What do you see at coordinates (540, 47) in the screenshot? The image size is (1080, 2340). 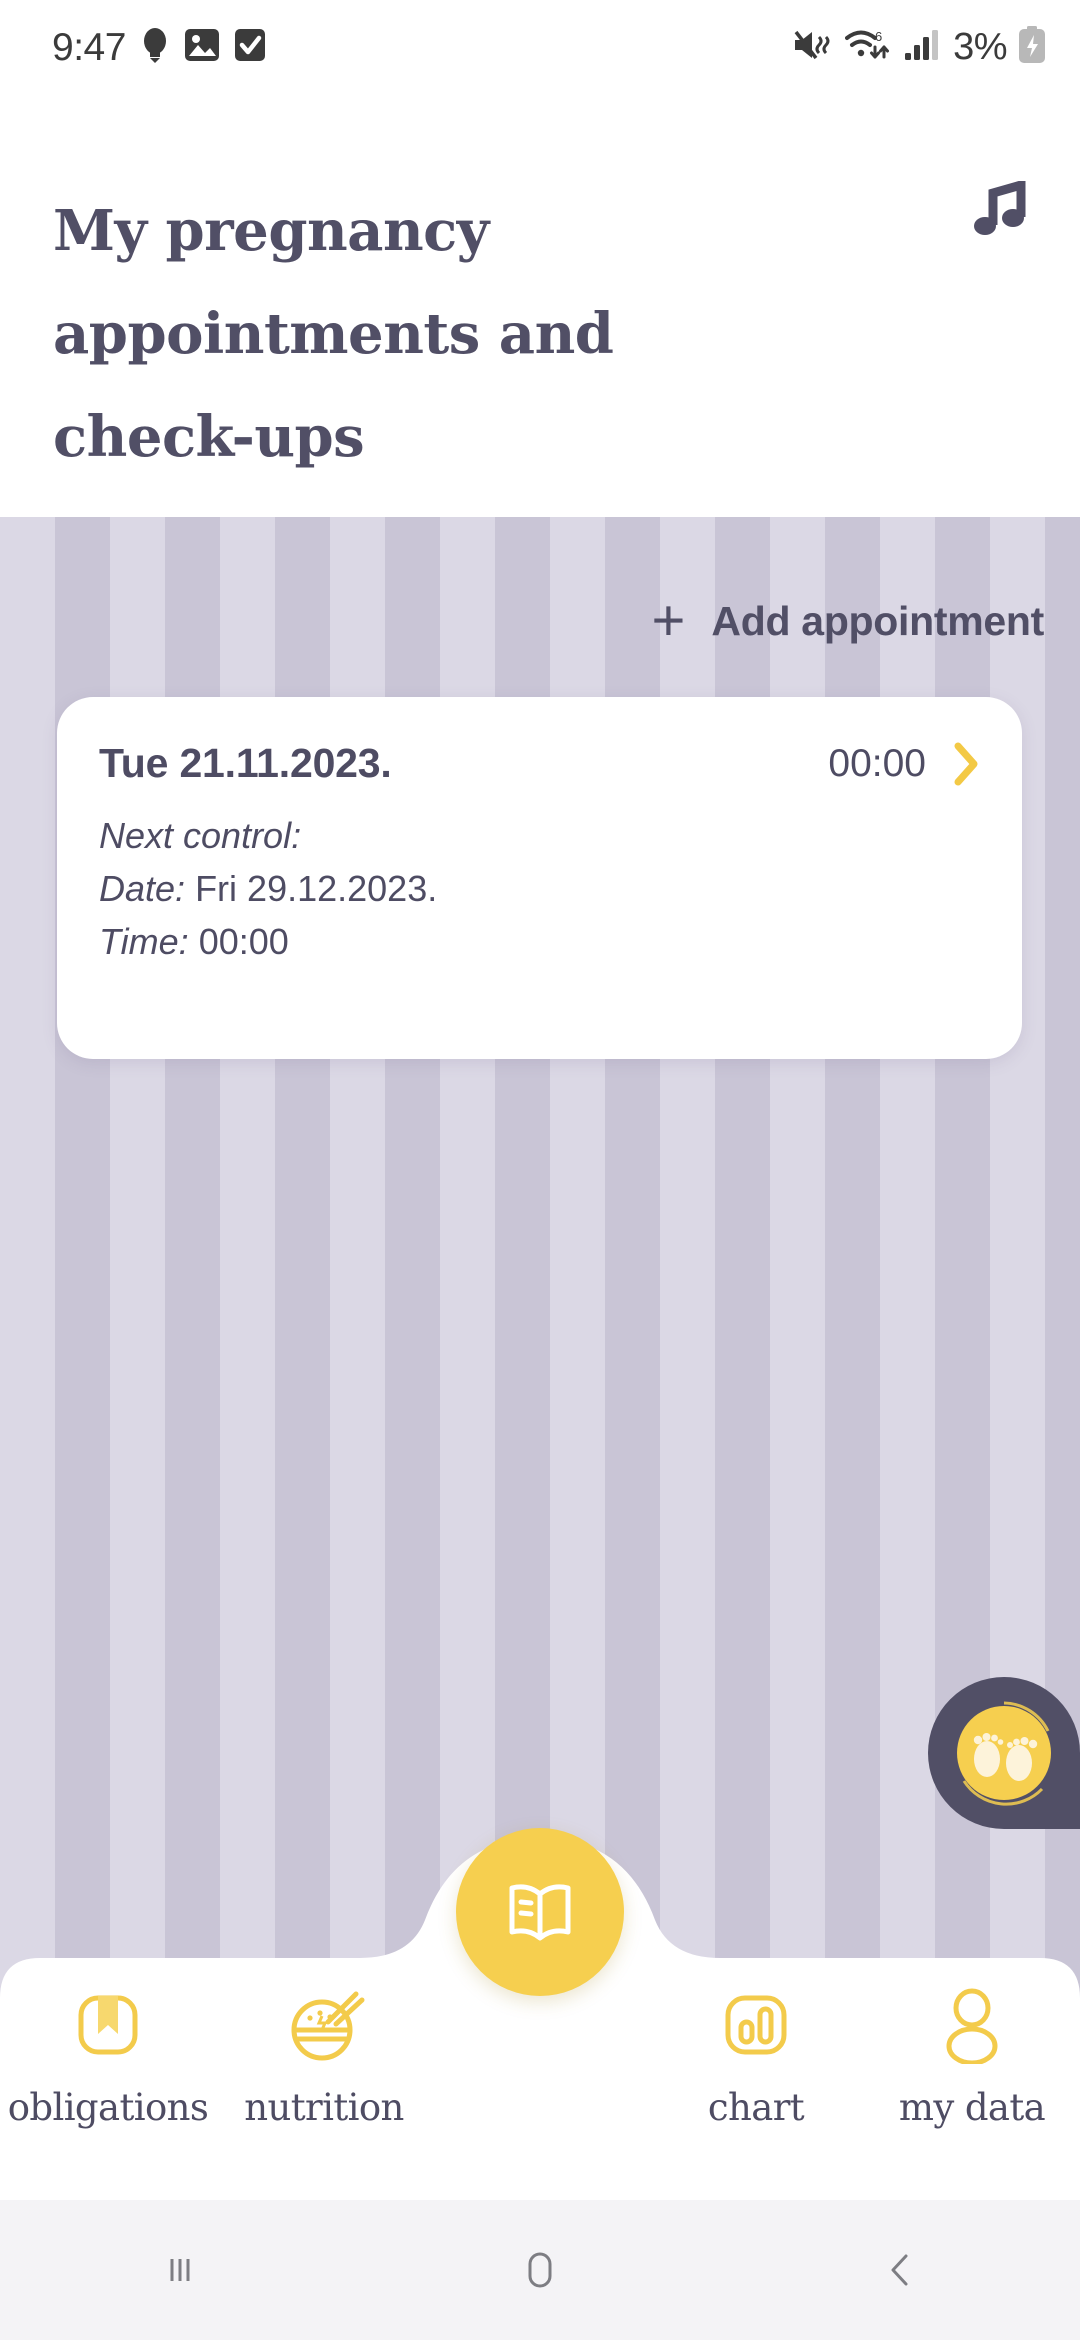 I see `status-bar: 9:47 6 3%` at bounding box center [540, 47].